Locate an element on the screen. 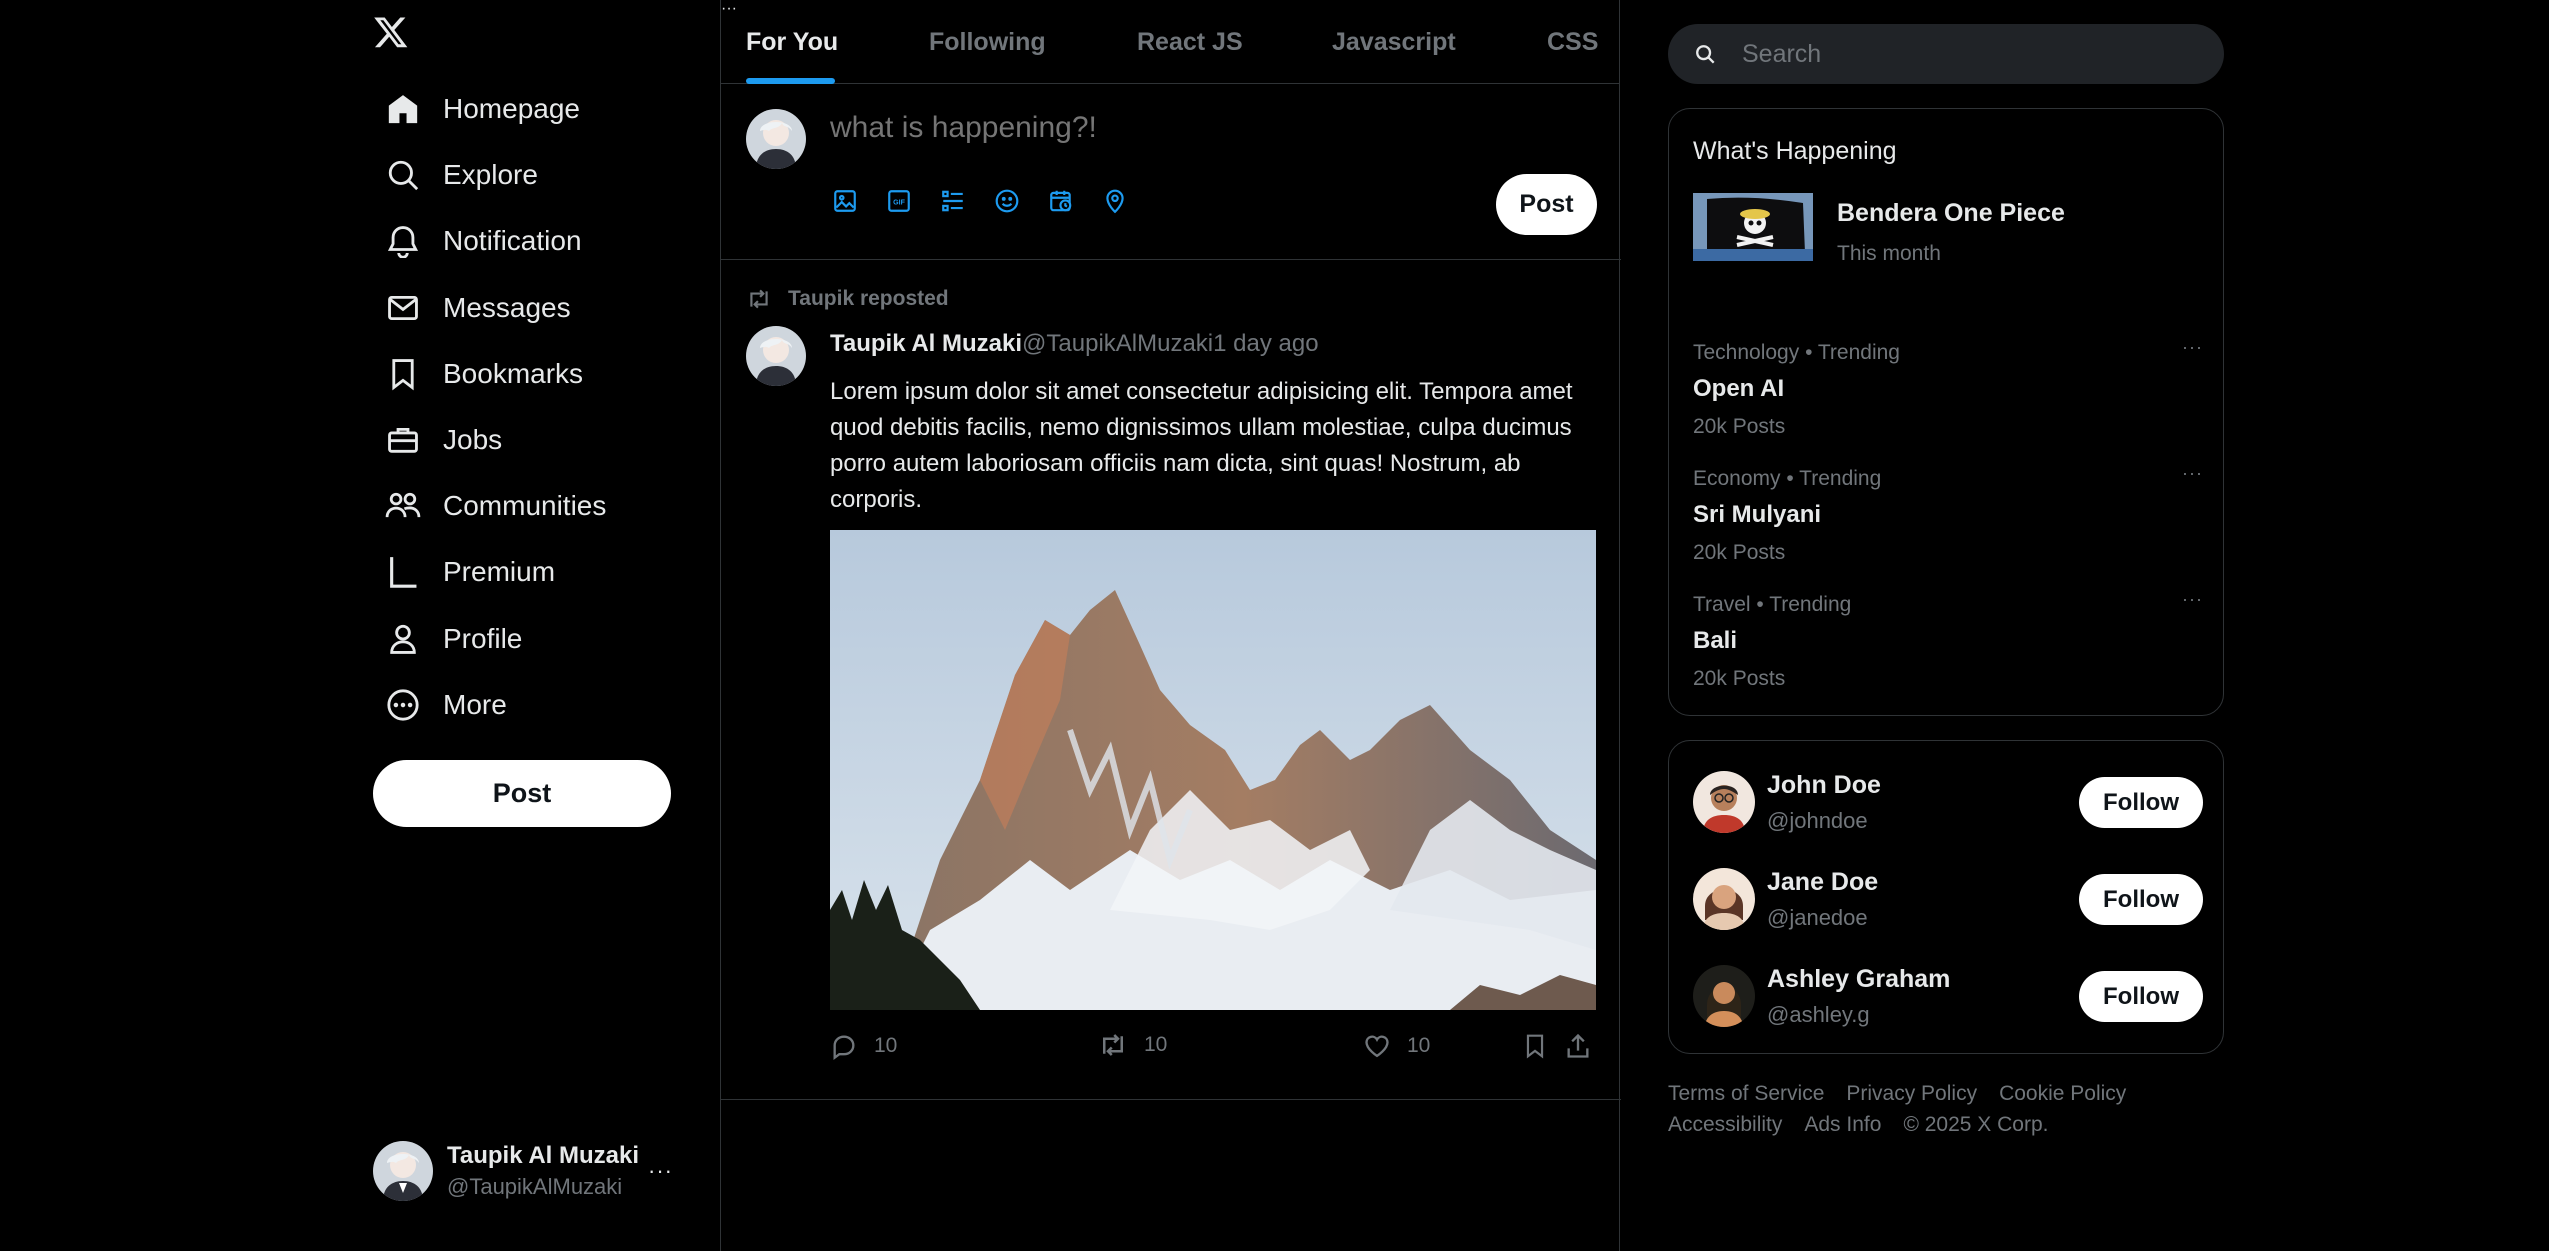 The image size is (2549, 1251). tweet-author-name: Taupik Al Muzaki is located at coordinates (926, 343).